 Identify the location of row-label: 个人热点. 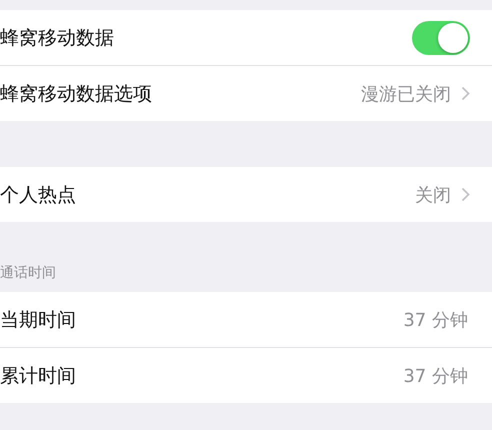
(38, 195).